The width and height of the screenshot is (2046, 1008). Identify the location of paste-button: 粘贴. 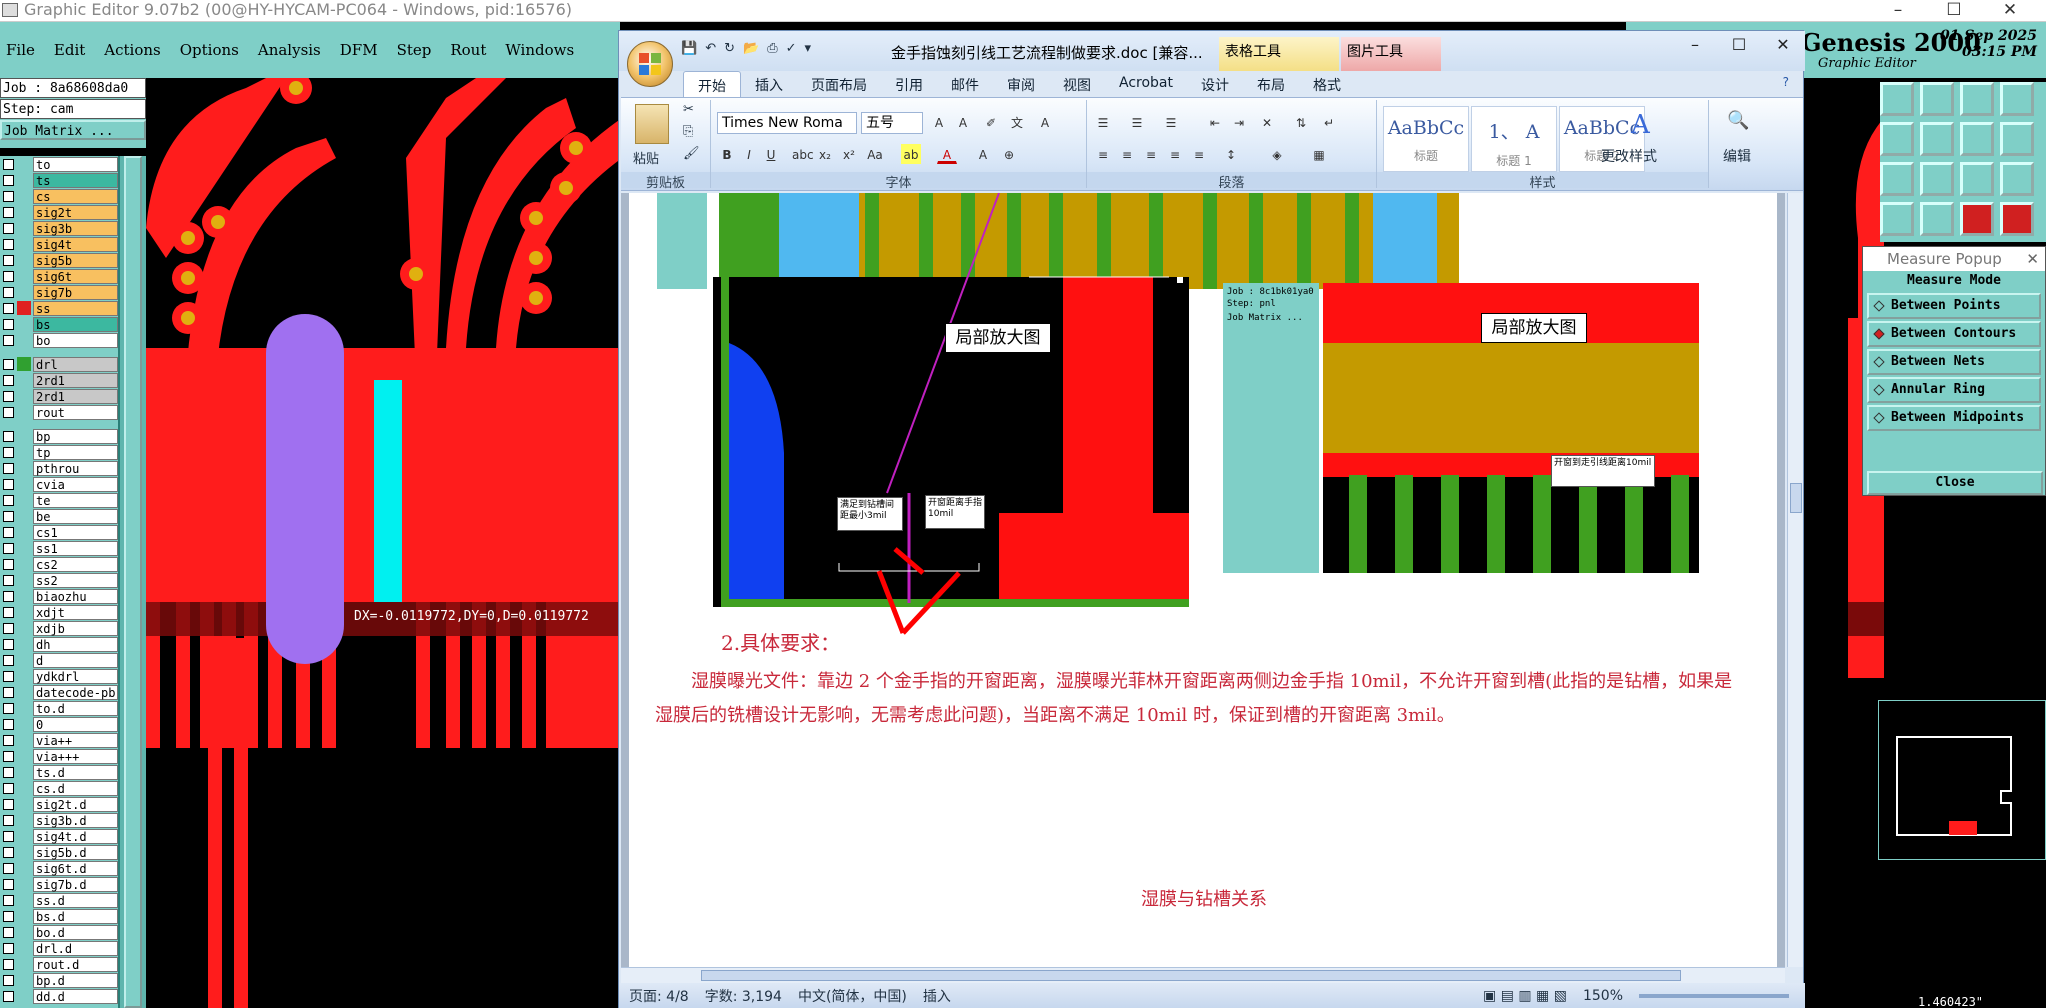
(646, 157).